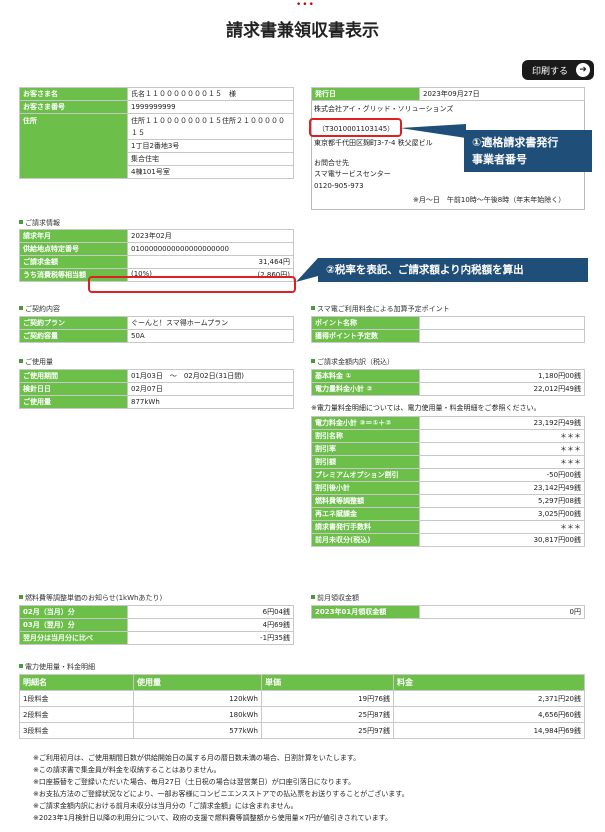 The width and height of the screenshot is (605, 832). I want to click on table-row: 割引後小計 23,142円49銭, so click(448, 488).